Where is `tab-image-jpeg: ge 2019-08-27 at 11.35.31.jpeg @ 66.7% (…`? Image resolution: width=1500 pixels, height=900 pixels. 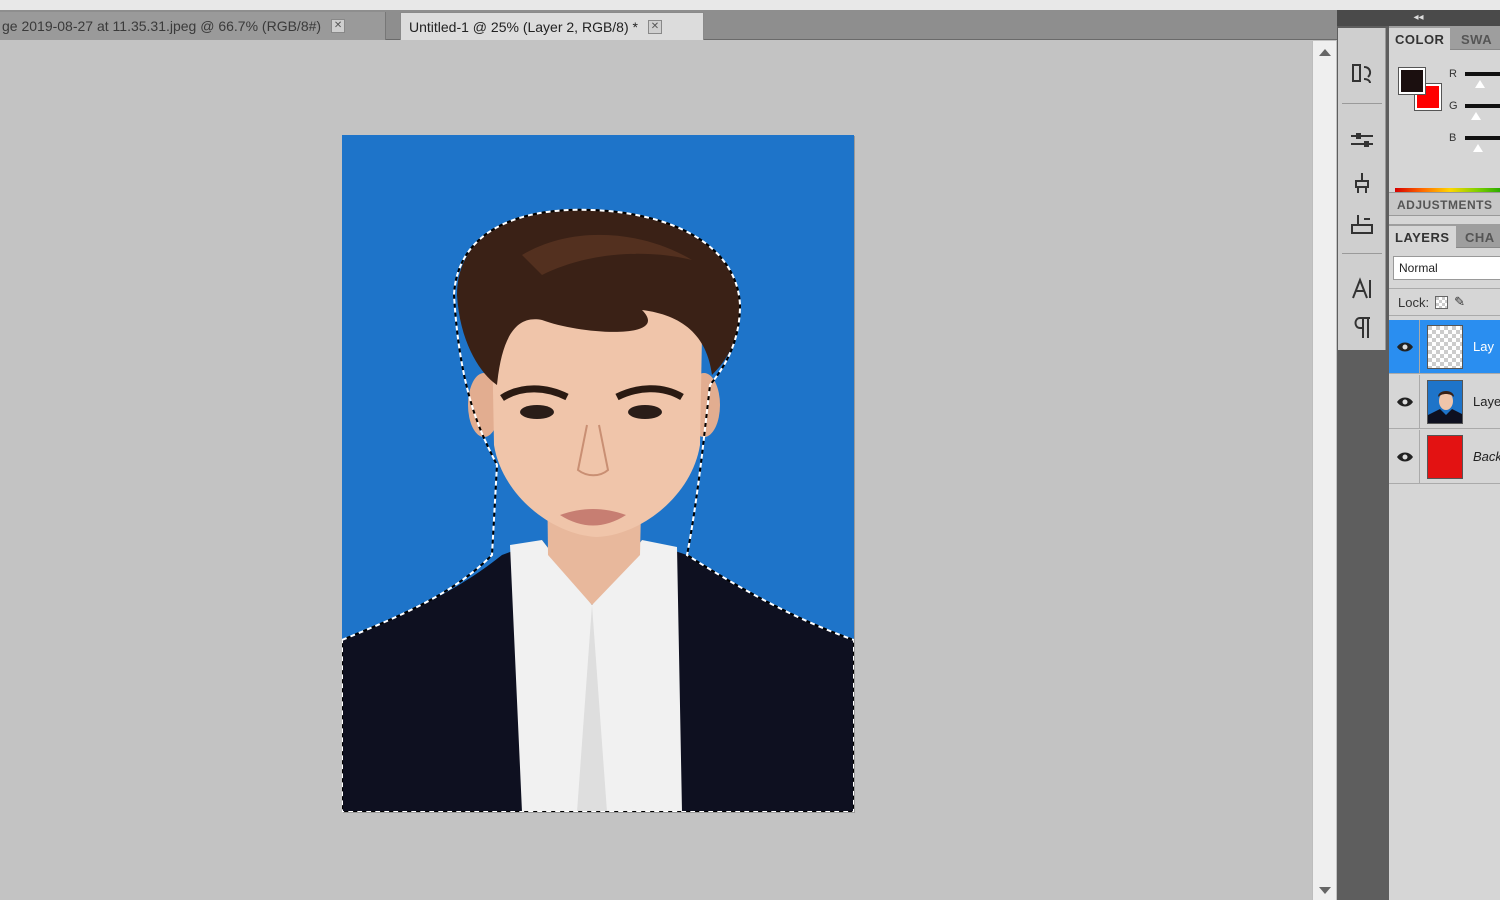
tab-image-jpeg: ge 2019-08-27 at 11.35.31.jpeg @ 66.7% (… is located at coordinates (193, 26).